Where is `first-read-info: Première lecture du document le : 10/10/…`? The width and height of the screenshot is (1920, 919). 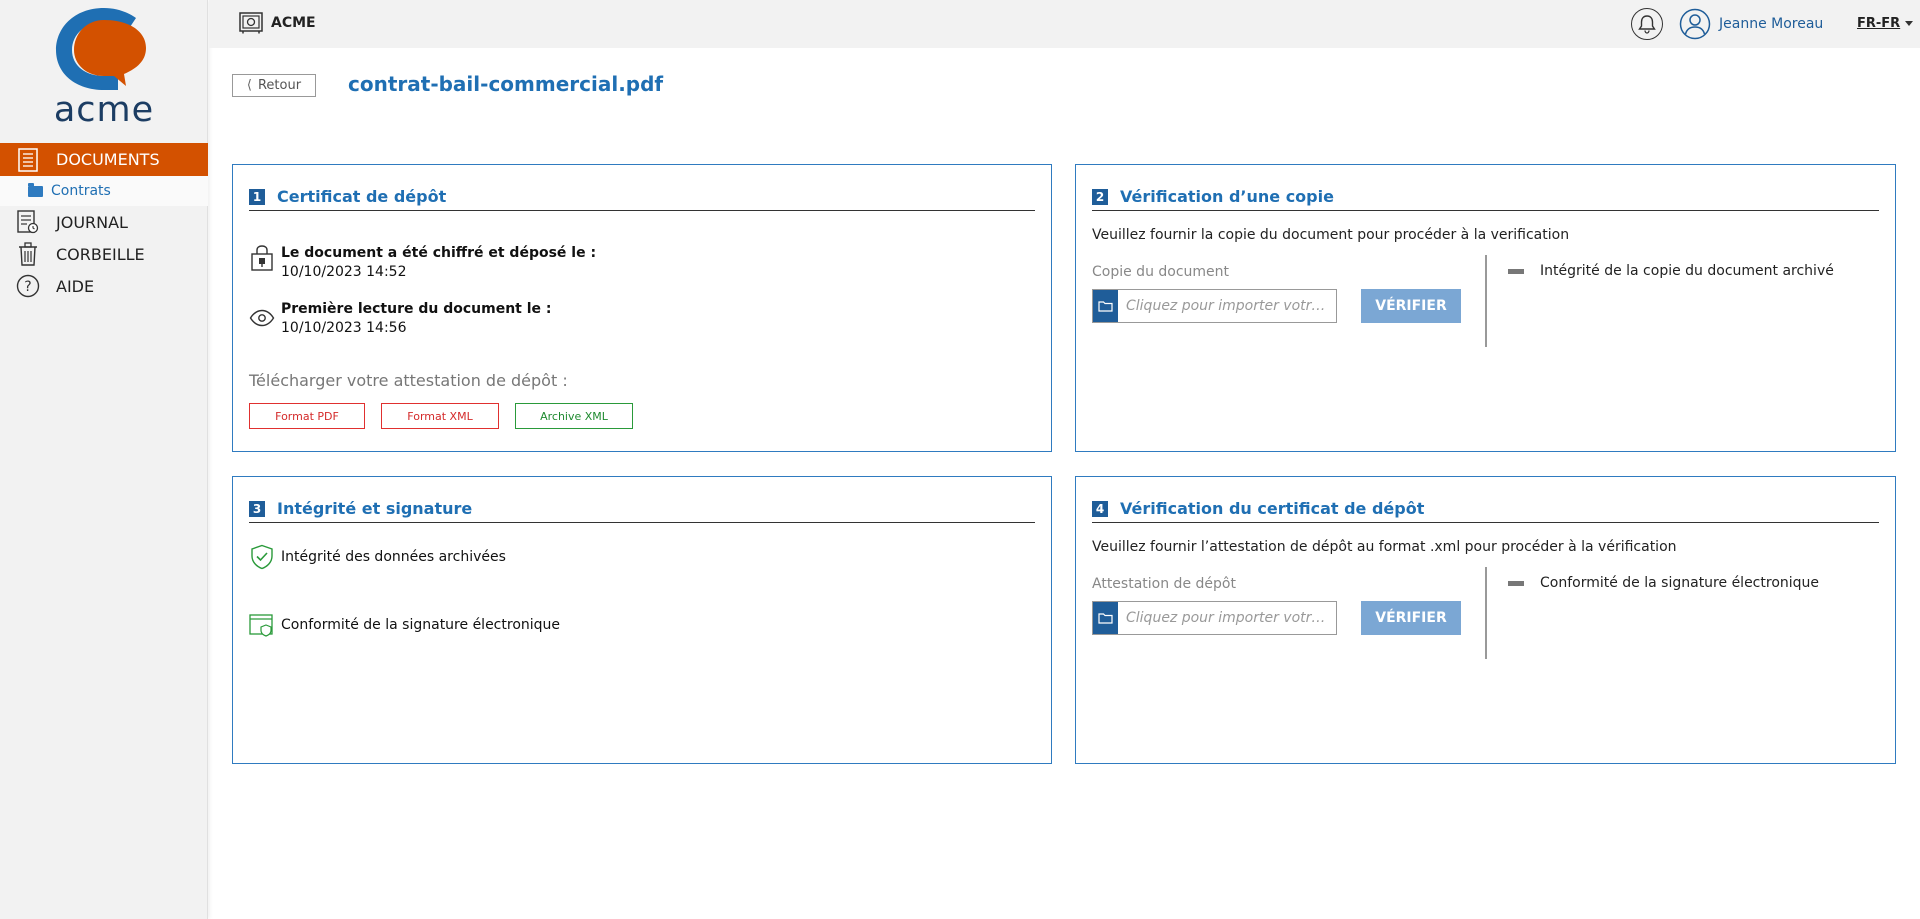
first-read-info: Première lecture du document le : 10/10/… is located at coordinates (400, 318).